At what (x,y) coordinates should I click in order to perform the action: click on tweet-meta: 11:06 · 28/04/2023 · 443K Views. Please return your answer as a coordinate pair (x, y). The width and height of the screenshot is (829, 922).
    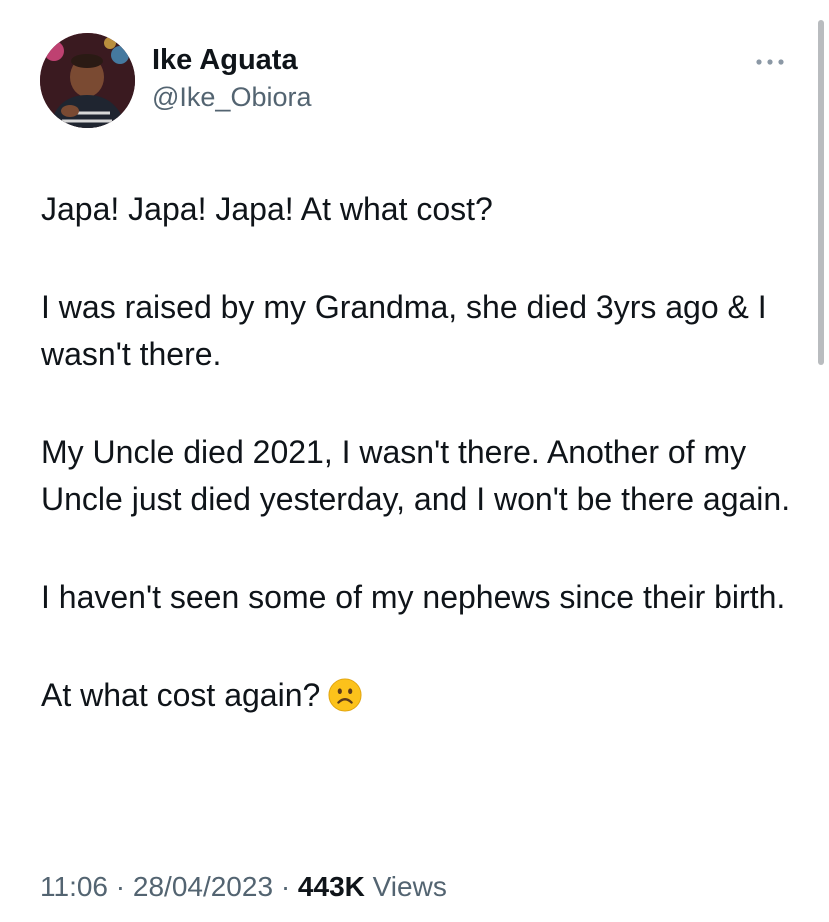
    Looking at the image, I should click on (243, 887).